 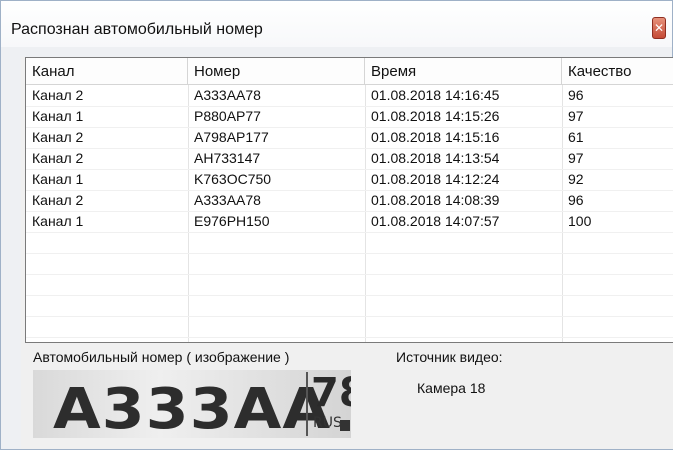 I want to click on cell-time: 01.08.2018 14:16:45, so click(x=435, y=95).